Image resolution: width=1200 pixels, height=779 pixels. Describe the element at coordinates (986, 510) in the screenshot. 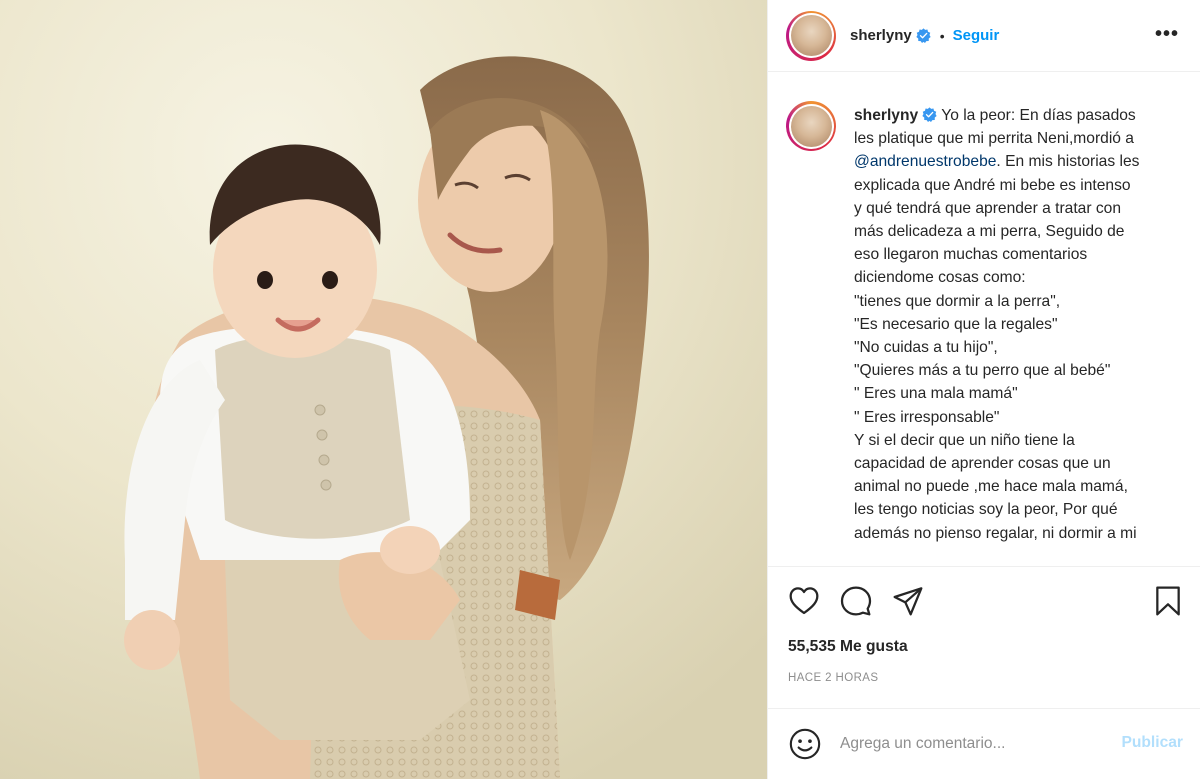

I see `caption-line: les tengo noticias soy la peor, Por qué` at that location.